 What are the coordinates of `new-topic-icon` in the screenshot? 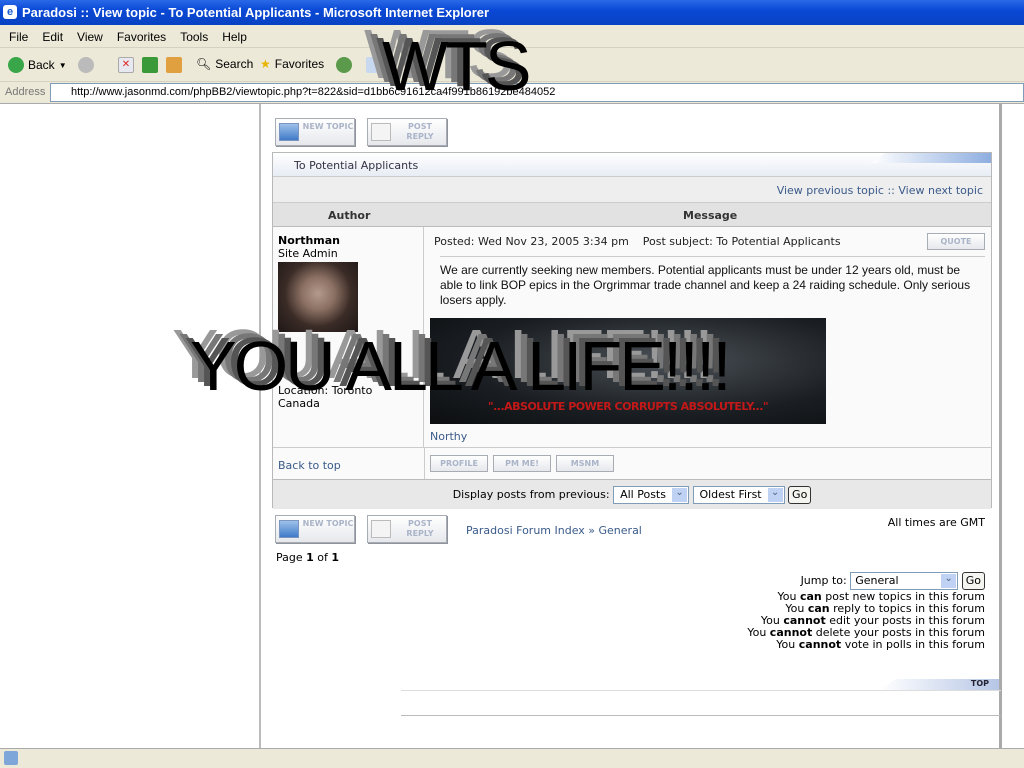 It's located at (289, 132).